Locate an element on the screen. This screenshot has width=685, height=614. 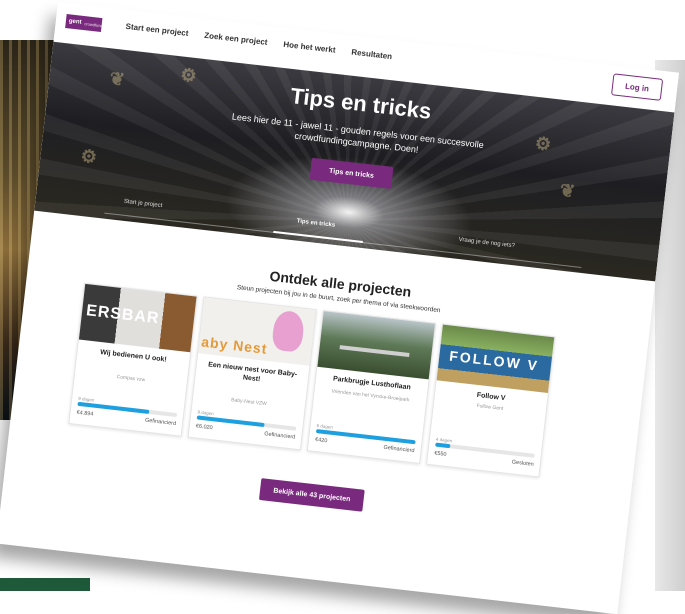
project-image-text: ERSBAR is located at coordinates (123, 315).